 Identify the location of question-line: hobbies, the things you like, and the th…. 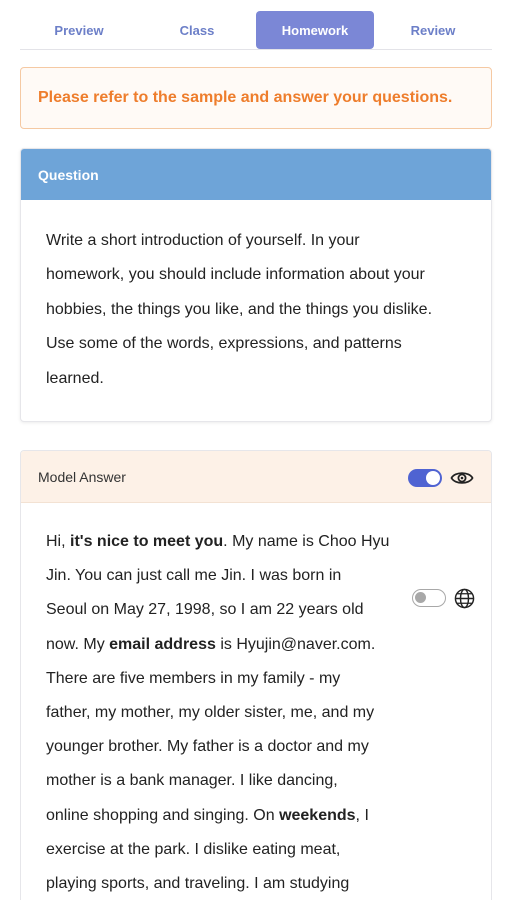
(239, 309).